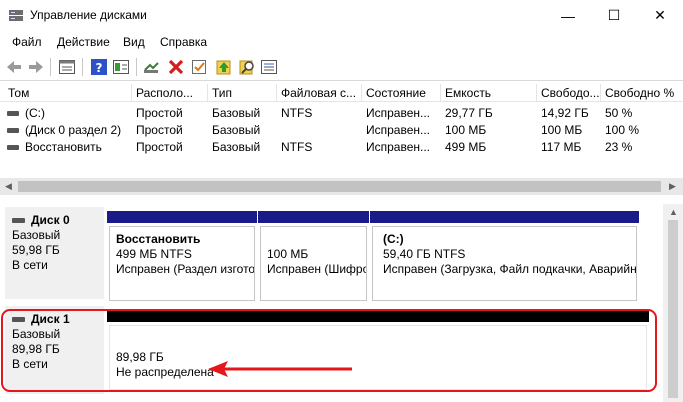 This screenshot has height=402, width=683. Describe the element at coordinates (469, 113) in the screenshot. I see `cell-capacity: 29,77 ГБ` at that location.